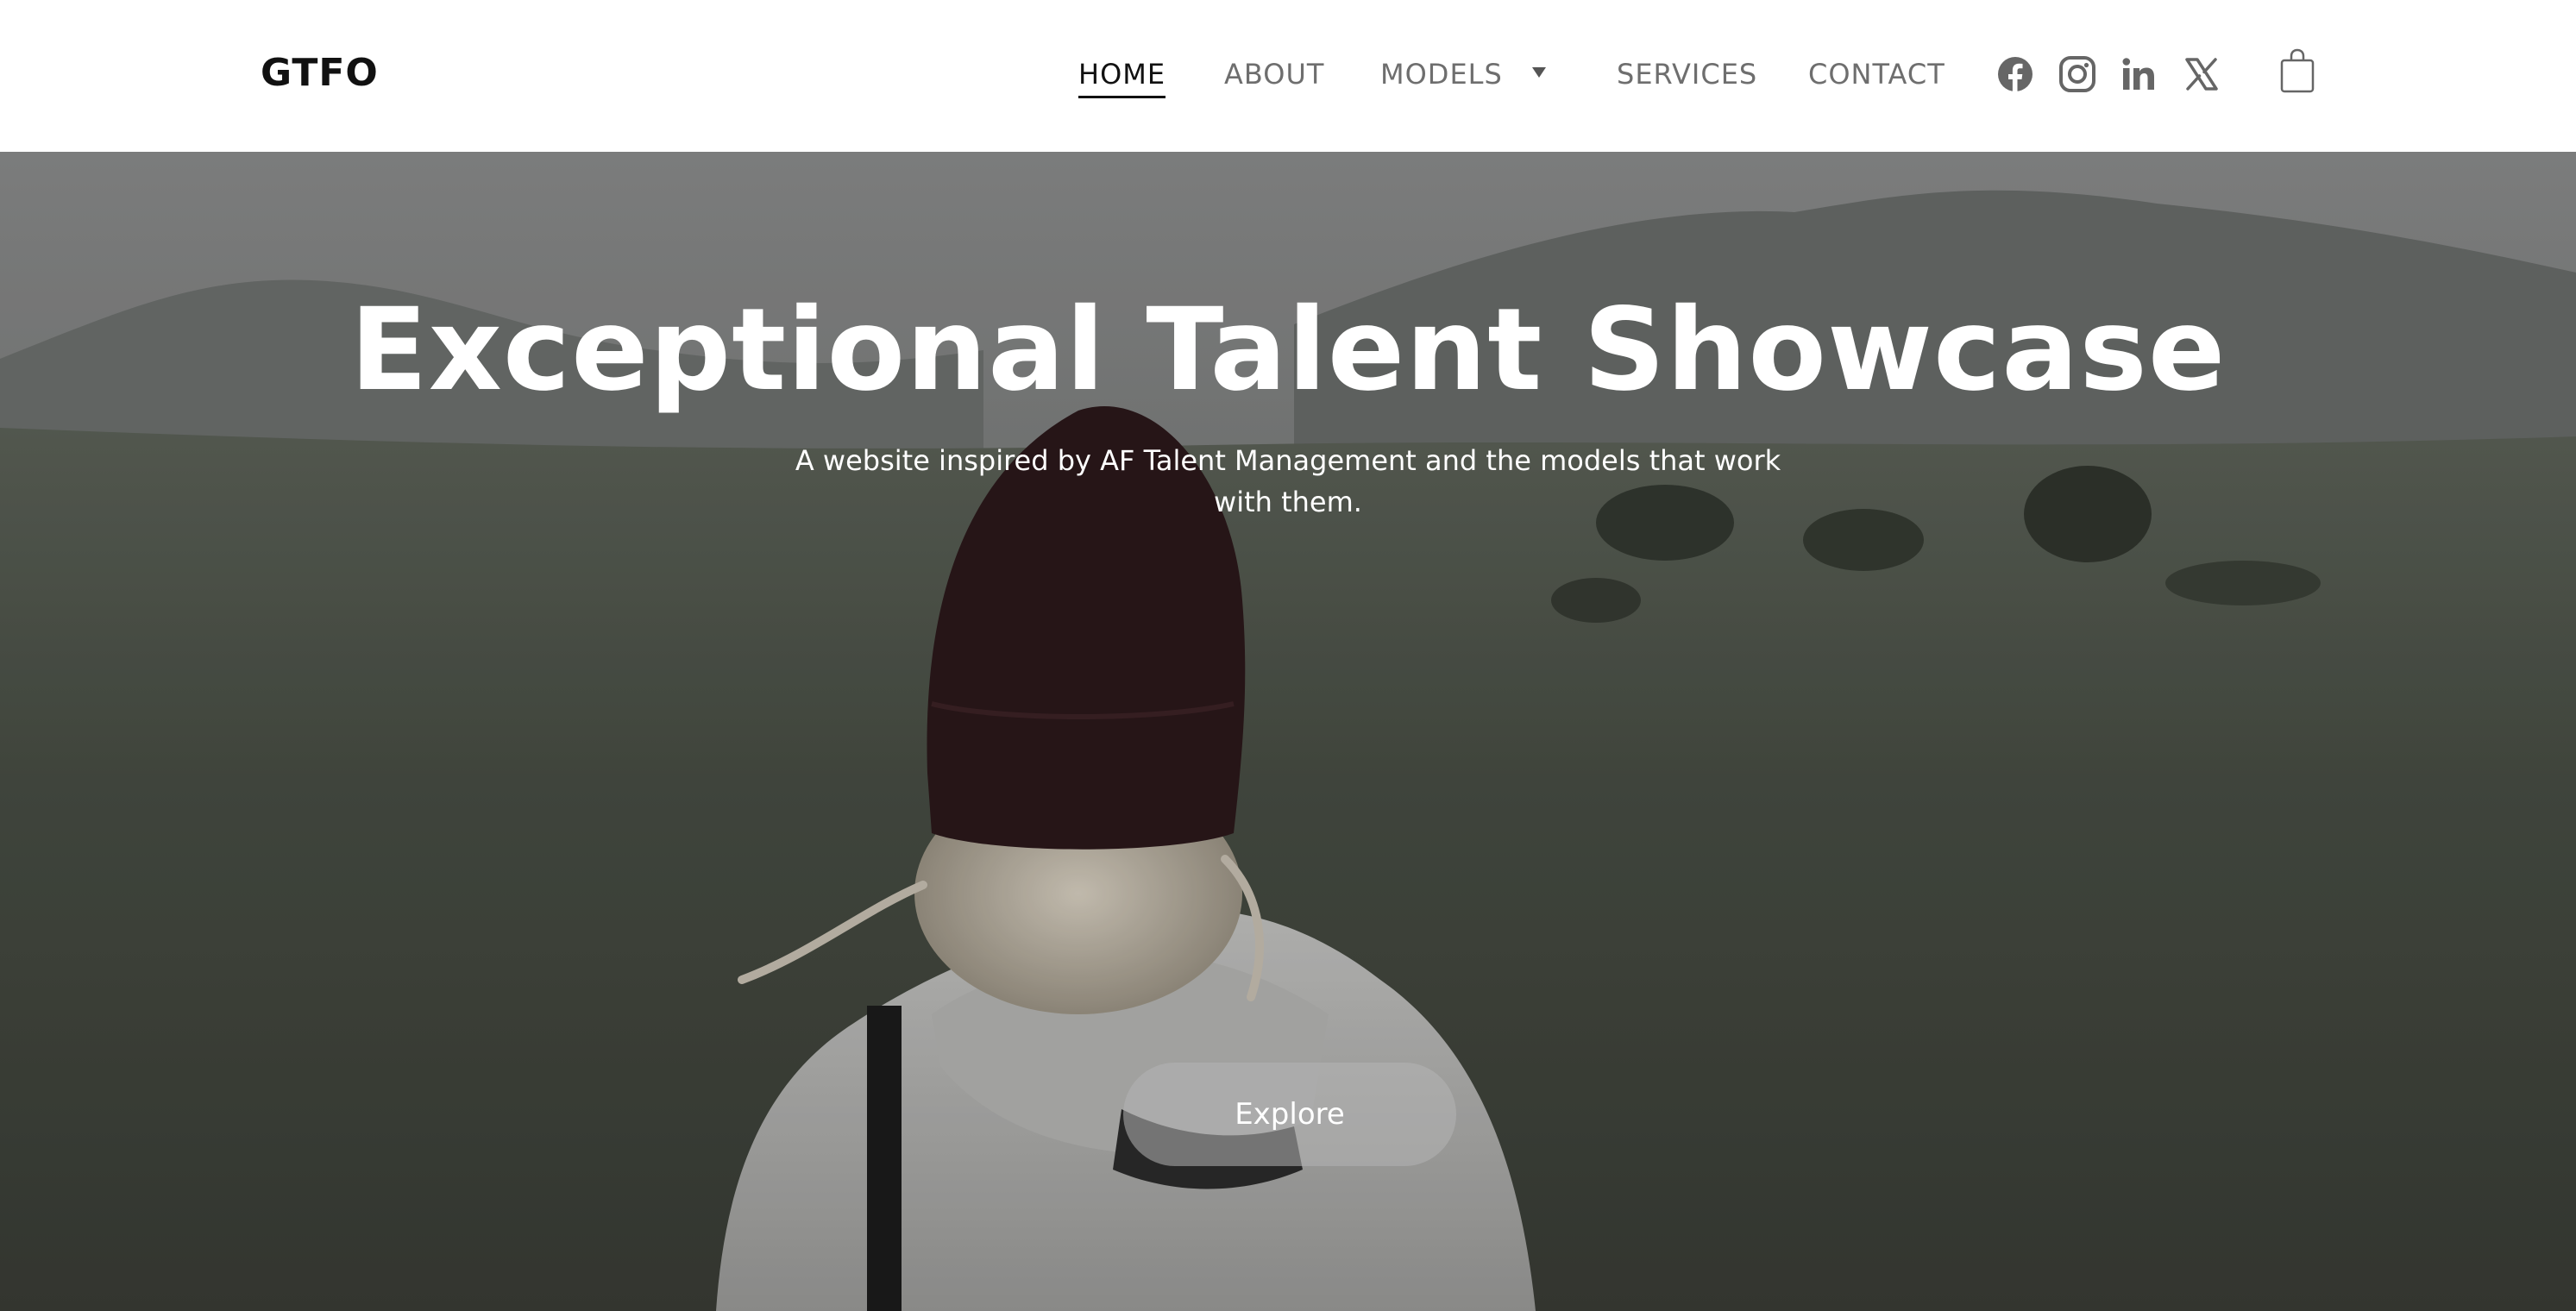 The height and width of the screenshot is (1311, 2576). What do you see at coordinates (320, 73) in the screenshot?
I see `site-logo: GTFO` at bounding box center [320, 73].